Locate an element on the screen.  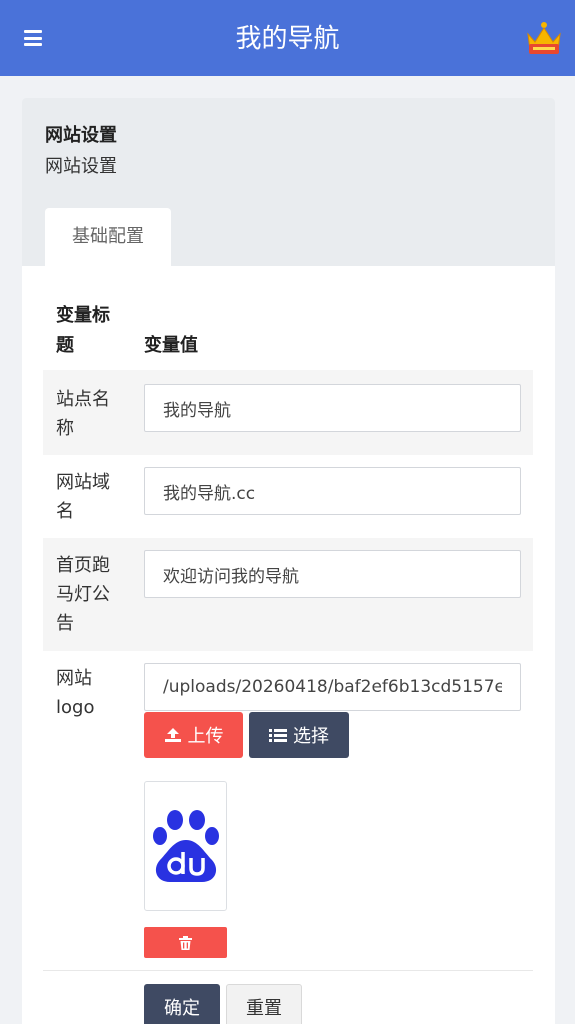
field-label: 网站logo is located at coordinates (75, 693).